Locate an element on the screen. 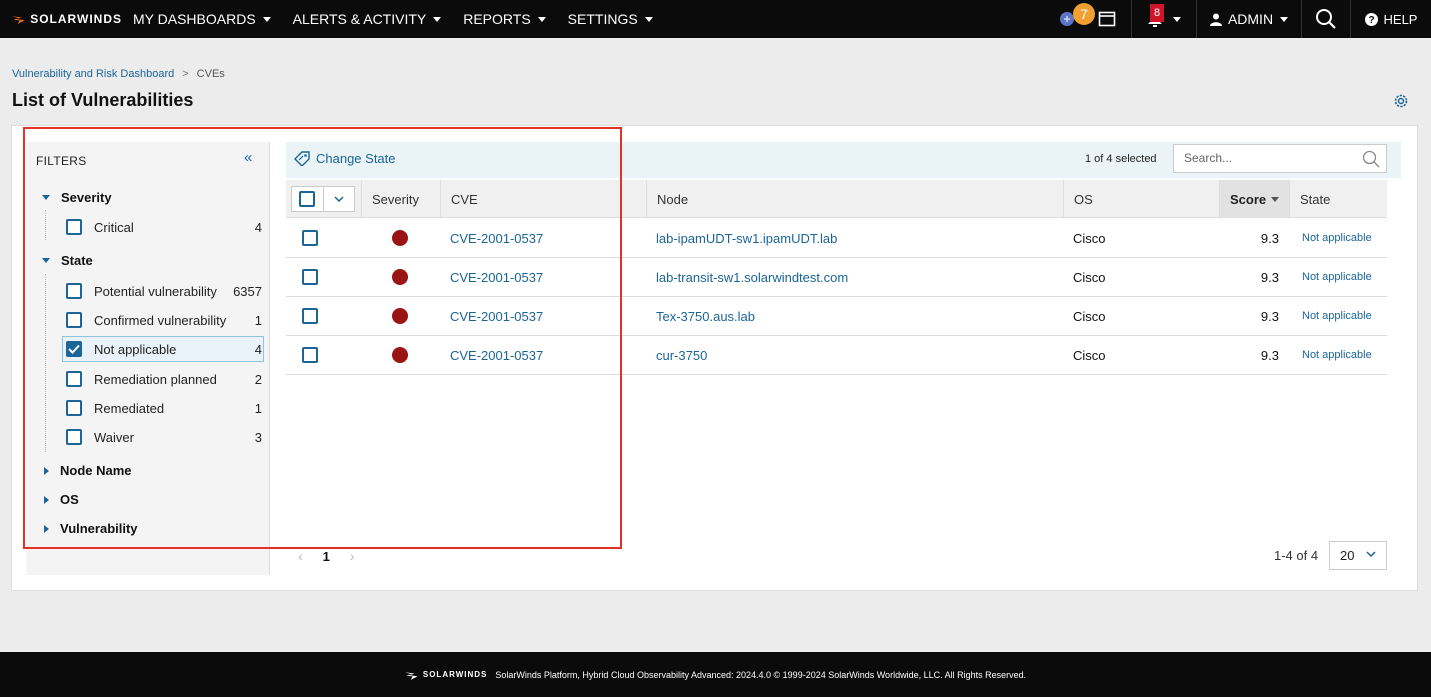 This screenshot has height=697, width=1431. search-input is located at coordinates (1269, 158).